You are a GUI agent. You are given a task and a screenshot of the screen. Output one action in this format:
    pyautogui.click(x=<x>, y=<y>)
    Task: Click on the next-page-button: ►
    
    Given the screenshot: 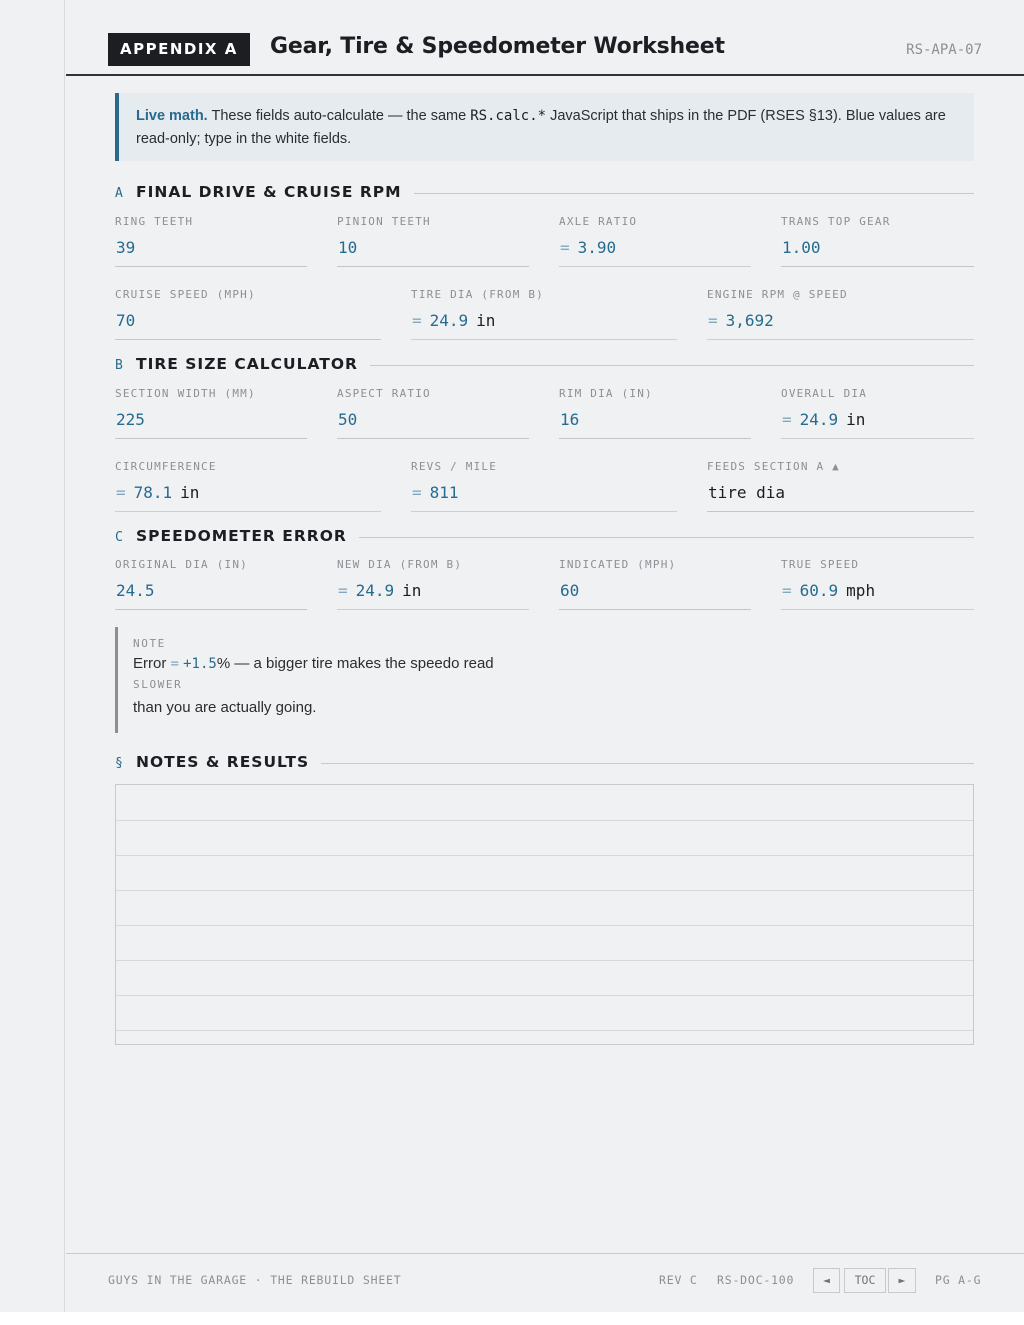 What is the action you would take?
    pyautogui.click(x=902, y=1280)
    